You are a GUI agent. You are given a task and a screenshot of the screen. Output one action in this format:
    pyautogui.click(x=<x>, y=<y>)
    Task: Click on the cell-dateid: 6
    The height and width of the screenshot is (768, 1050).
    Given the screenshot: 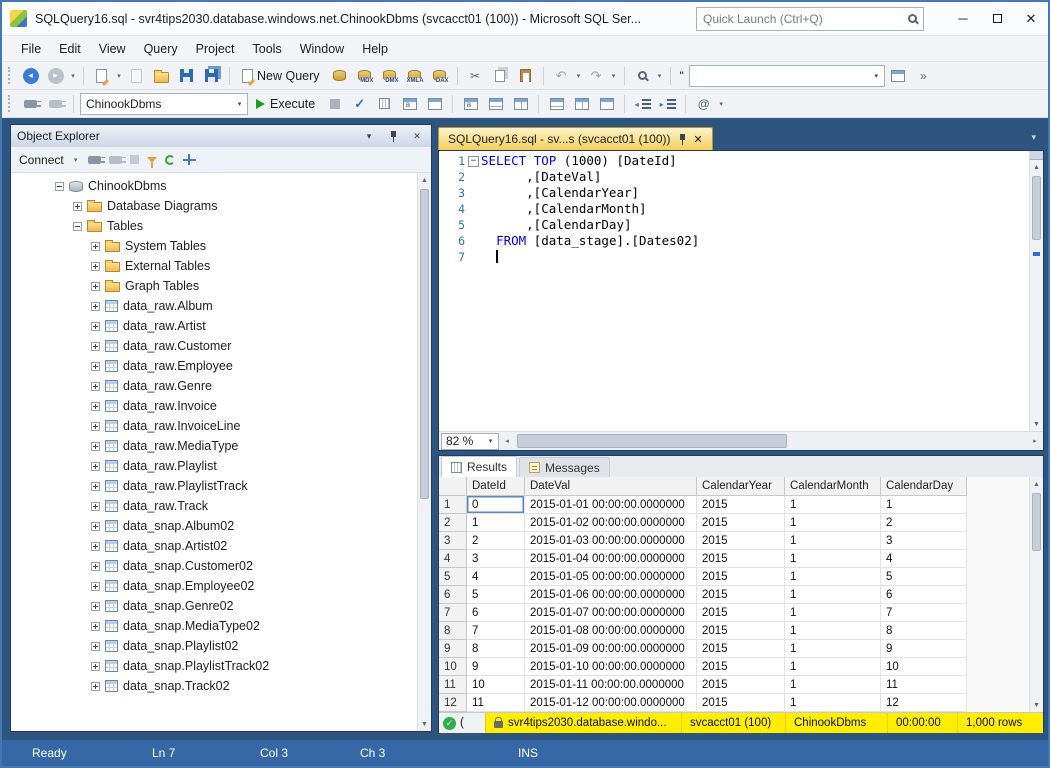 What is the action you would take?
    pyautogui.click(x=496, y=613)
    